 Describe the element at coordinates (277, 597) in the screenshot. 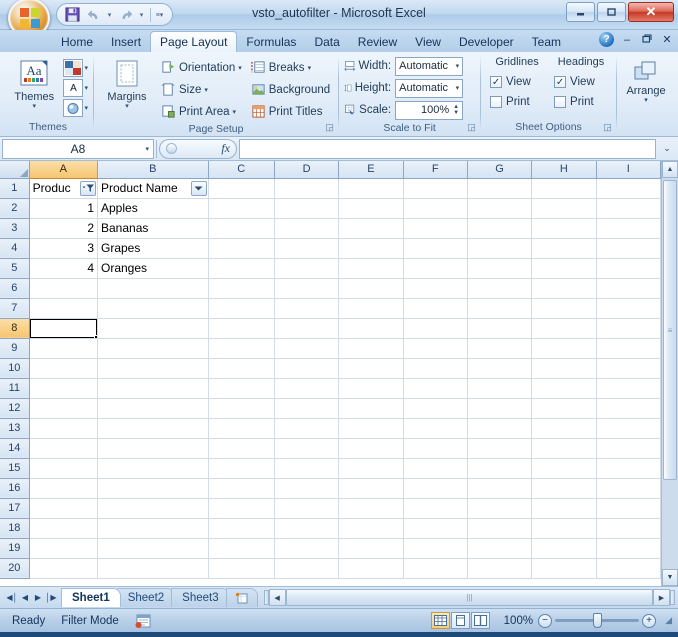

I see `scroll-left-button: ◀` at that location.